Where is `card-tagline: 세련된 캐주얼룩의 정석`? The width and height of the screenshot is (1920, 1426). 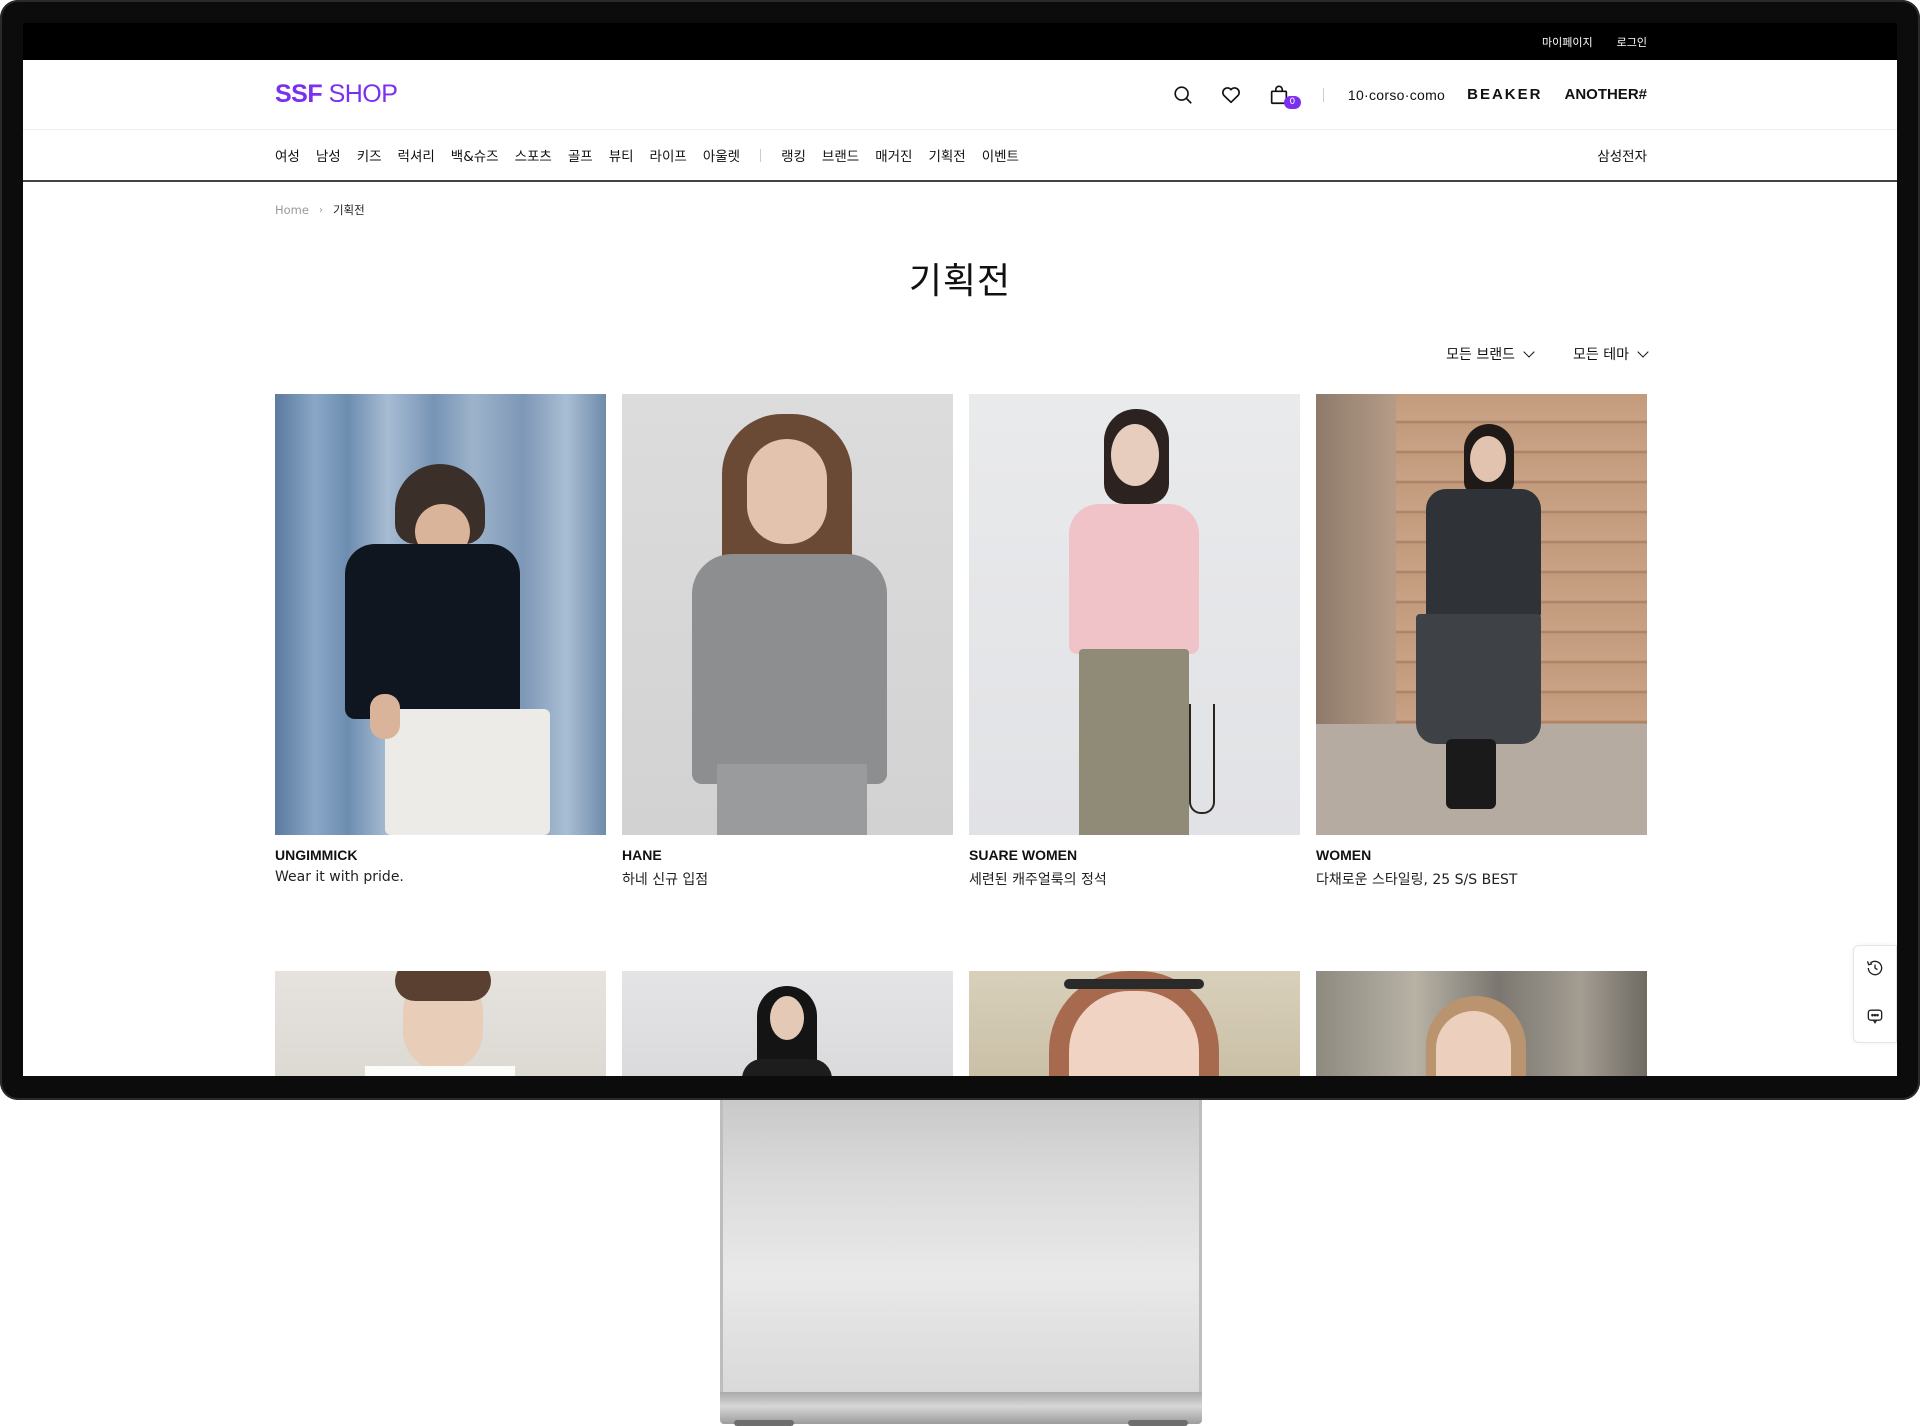
card-tagline: 세련된 캐주얼룩의 정석 is located at coordinates (1038, 880).